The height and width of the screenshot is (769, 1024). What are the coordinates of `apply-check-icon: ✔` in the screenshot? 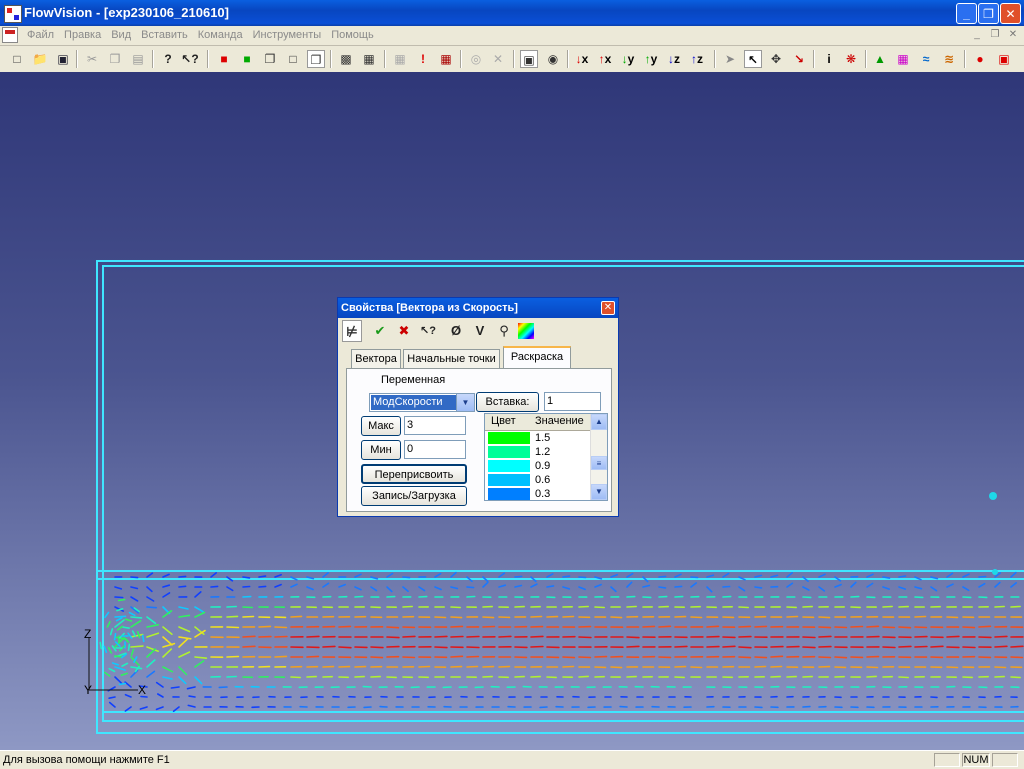 It's located at (380, 331).